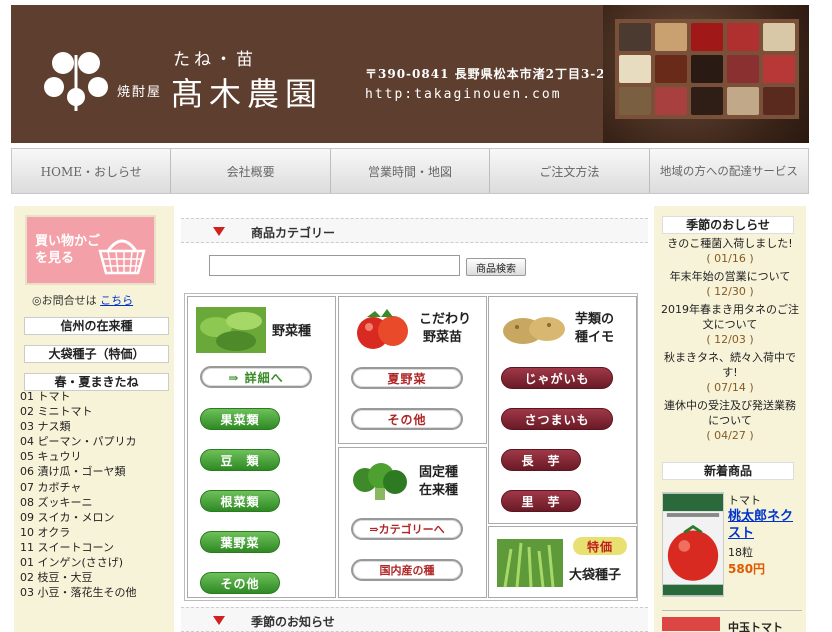  I want to click on product-card: トマト 桃太郎ネクスト 18粒 580円, so click(732, 547).